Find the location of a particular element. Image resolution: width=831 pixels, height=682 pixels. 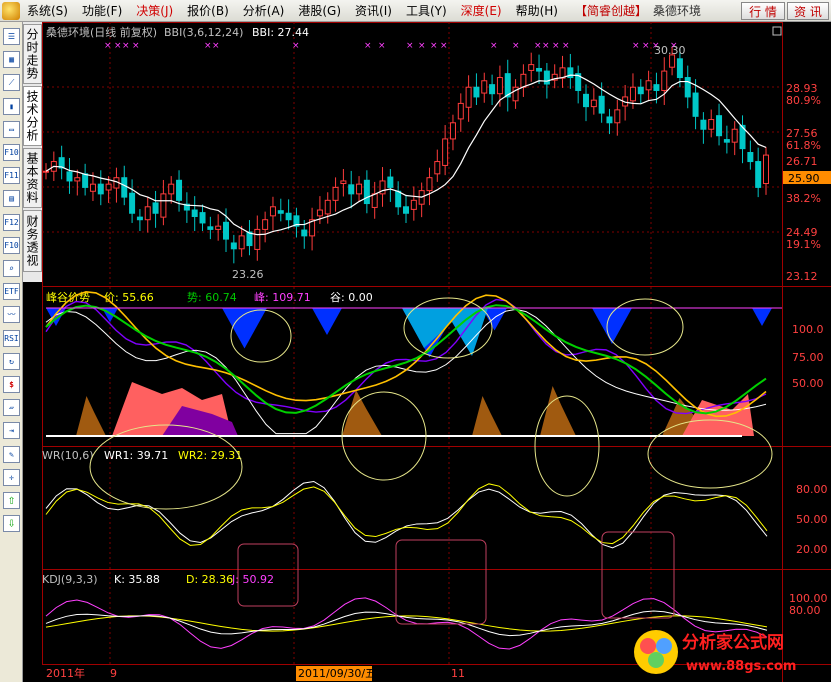

down-arrow-icon: ⇩ is located at coordinates (11, 524).